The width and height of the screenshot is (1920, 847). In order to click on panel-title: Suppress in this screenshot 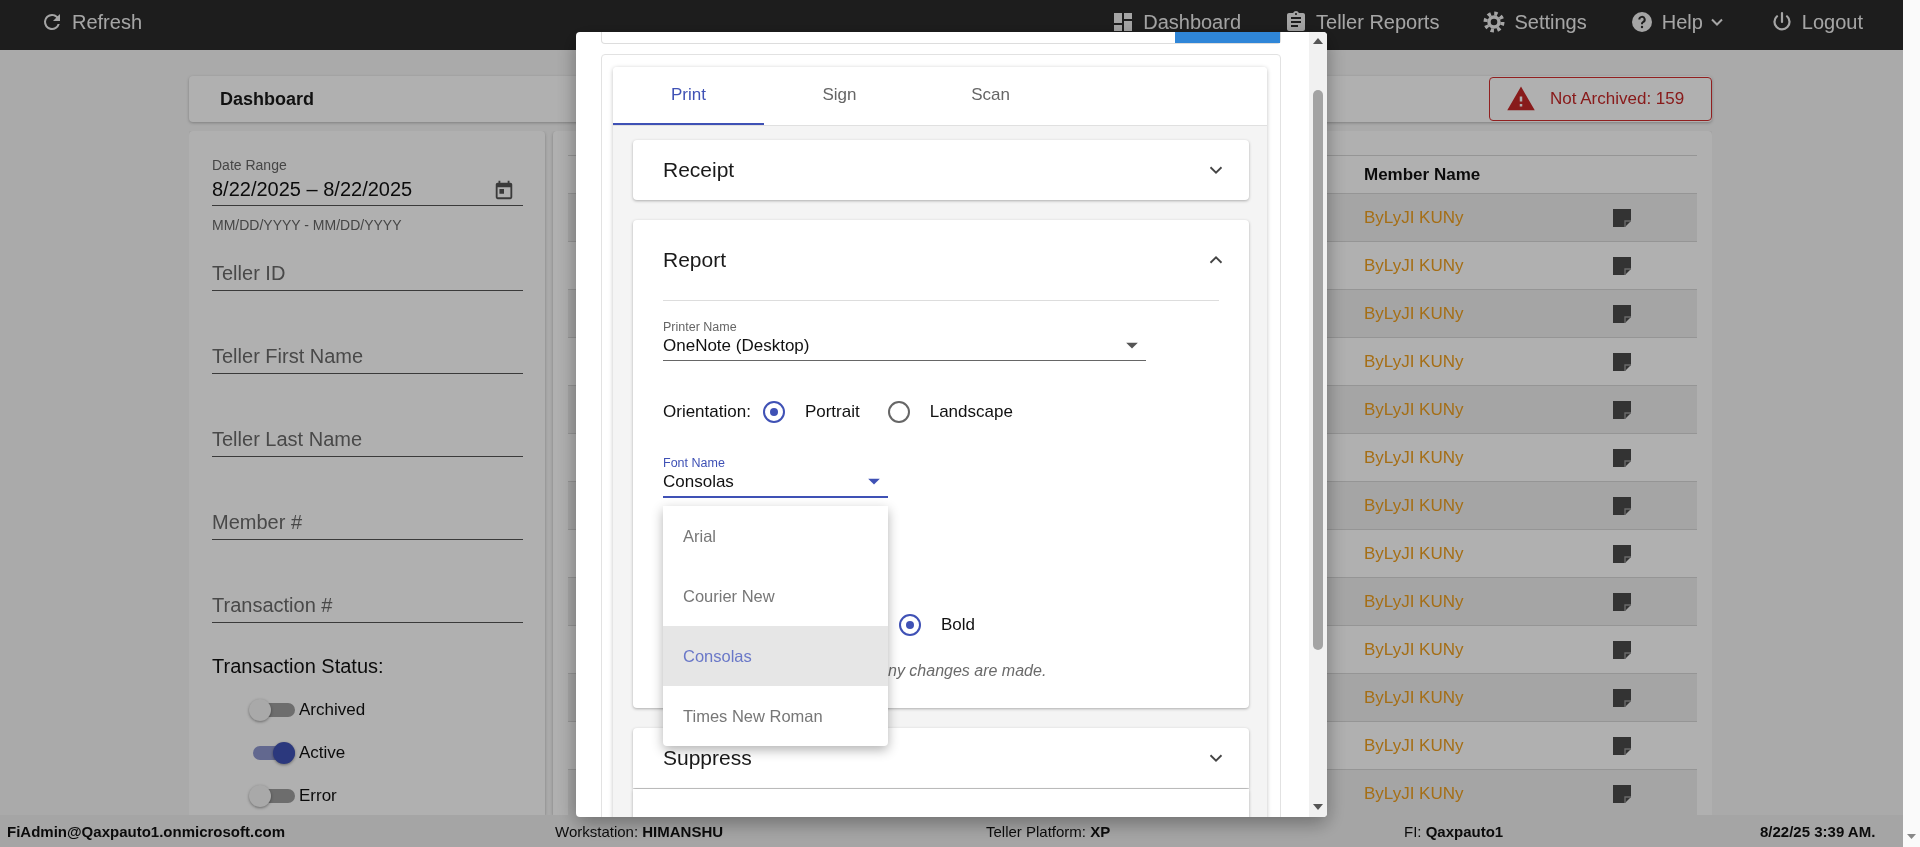, I will do `click(707, 758)`.